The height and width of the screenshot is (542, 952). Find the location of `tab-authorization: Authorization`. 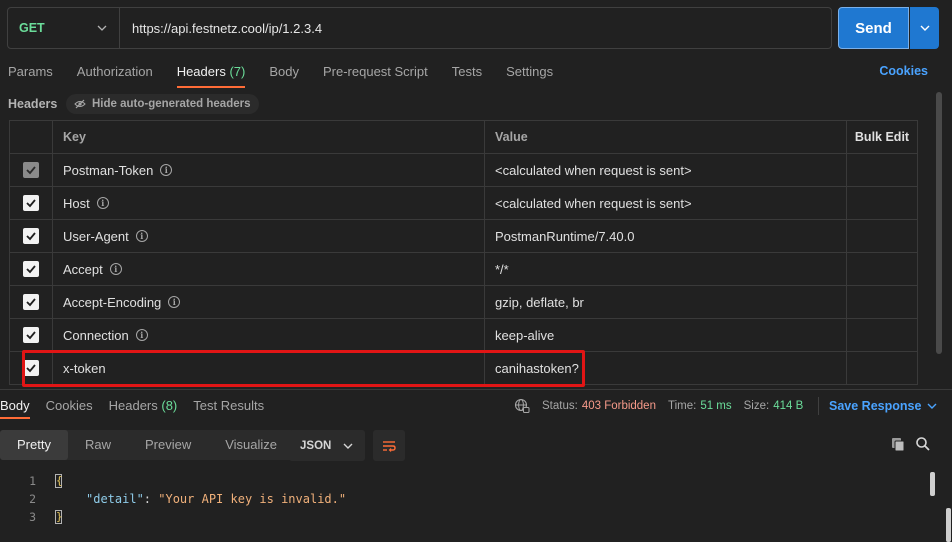

tab-authorization: Authorization is located at coordinates (115, 74).